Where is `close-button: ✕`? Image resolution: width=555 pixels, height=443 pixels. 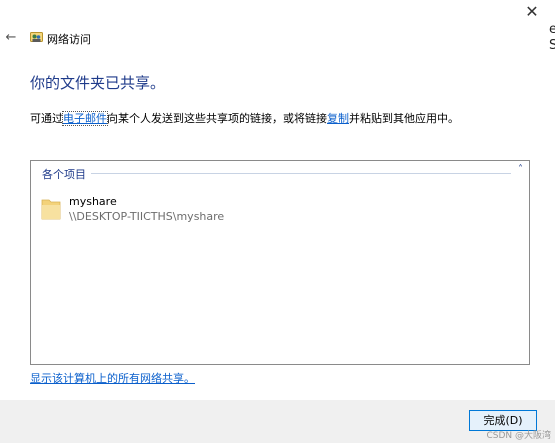 close-button: ✕ is located at coordinates (532, 13).